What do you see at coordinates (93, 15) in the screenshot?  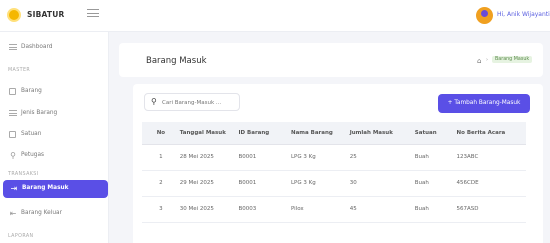 I see `menu-toggle-icon` at bounding box center [93, 15].